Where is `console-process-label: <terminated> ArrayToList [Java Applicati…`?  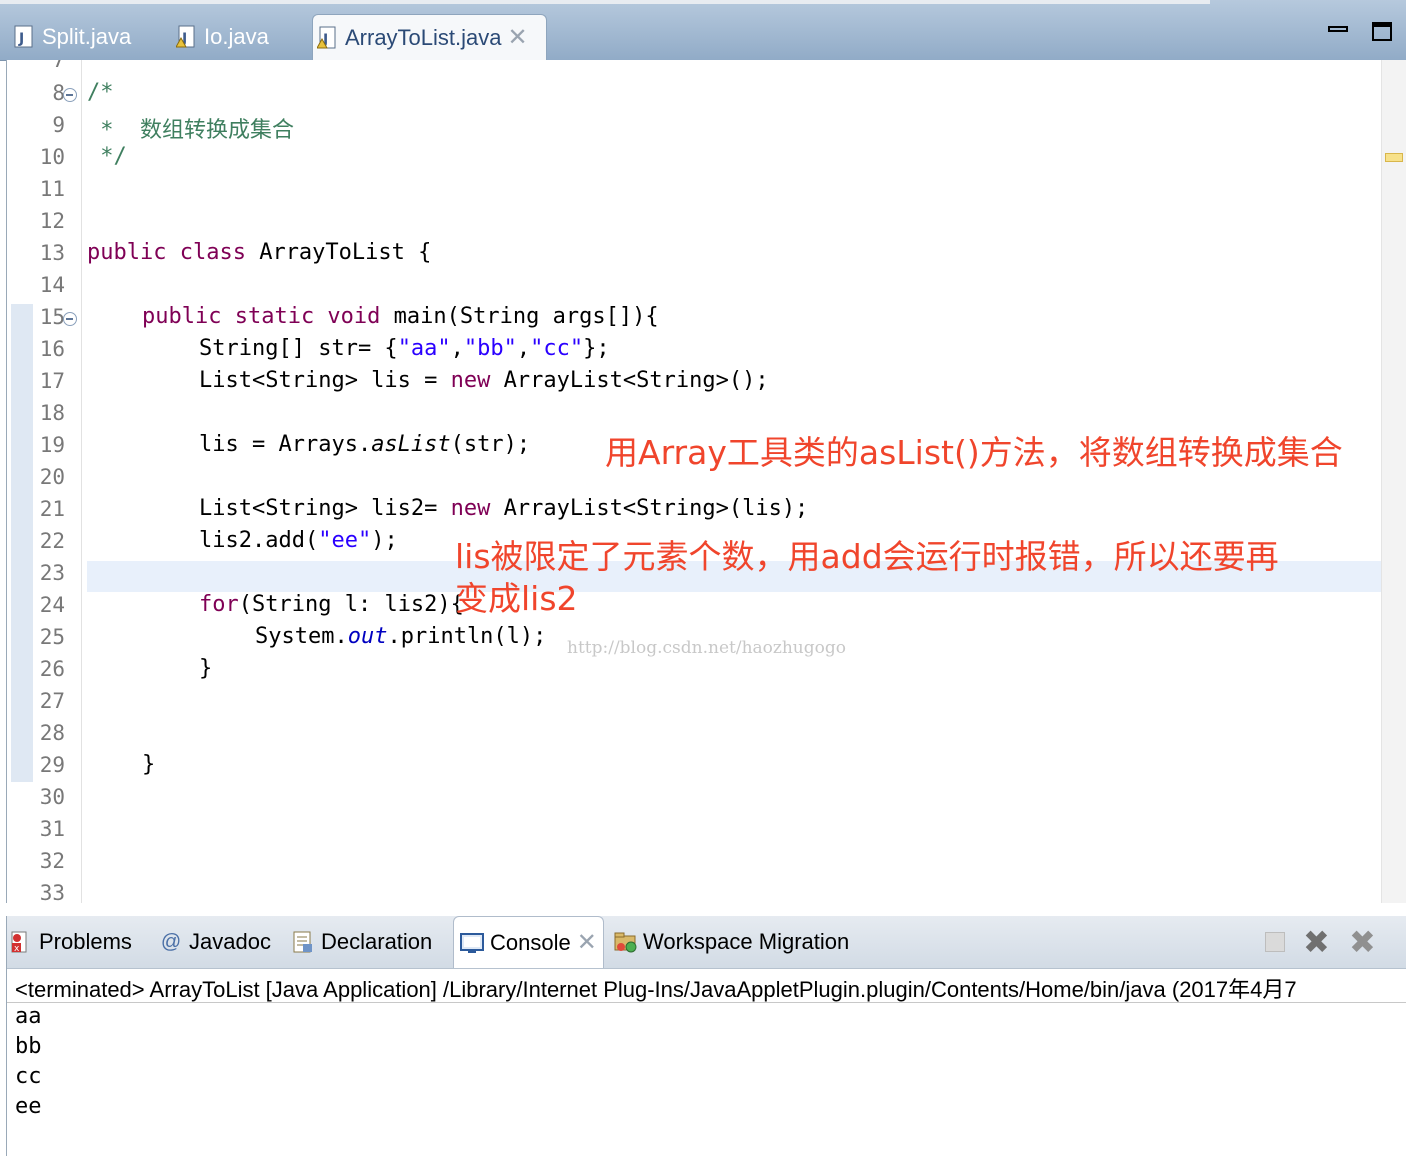
console-process-label: <terminated> ArrayToList [Java Applicati… is located at coordinates (656, 989).